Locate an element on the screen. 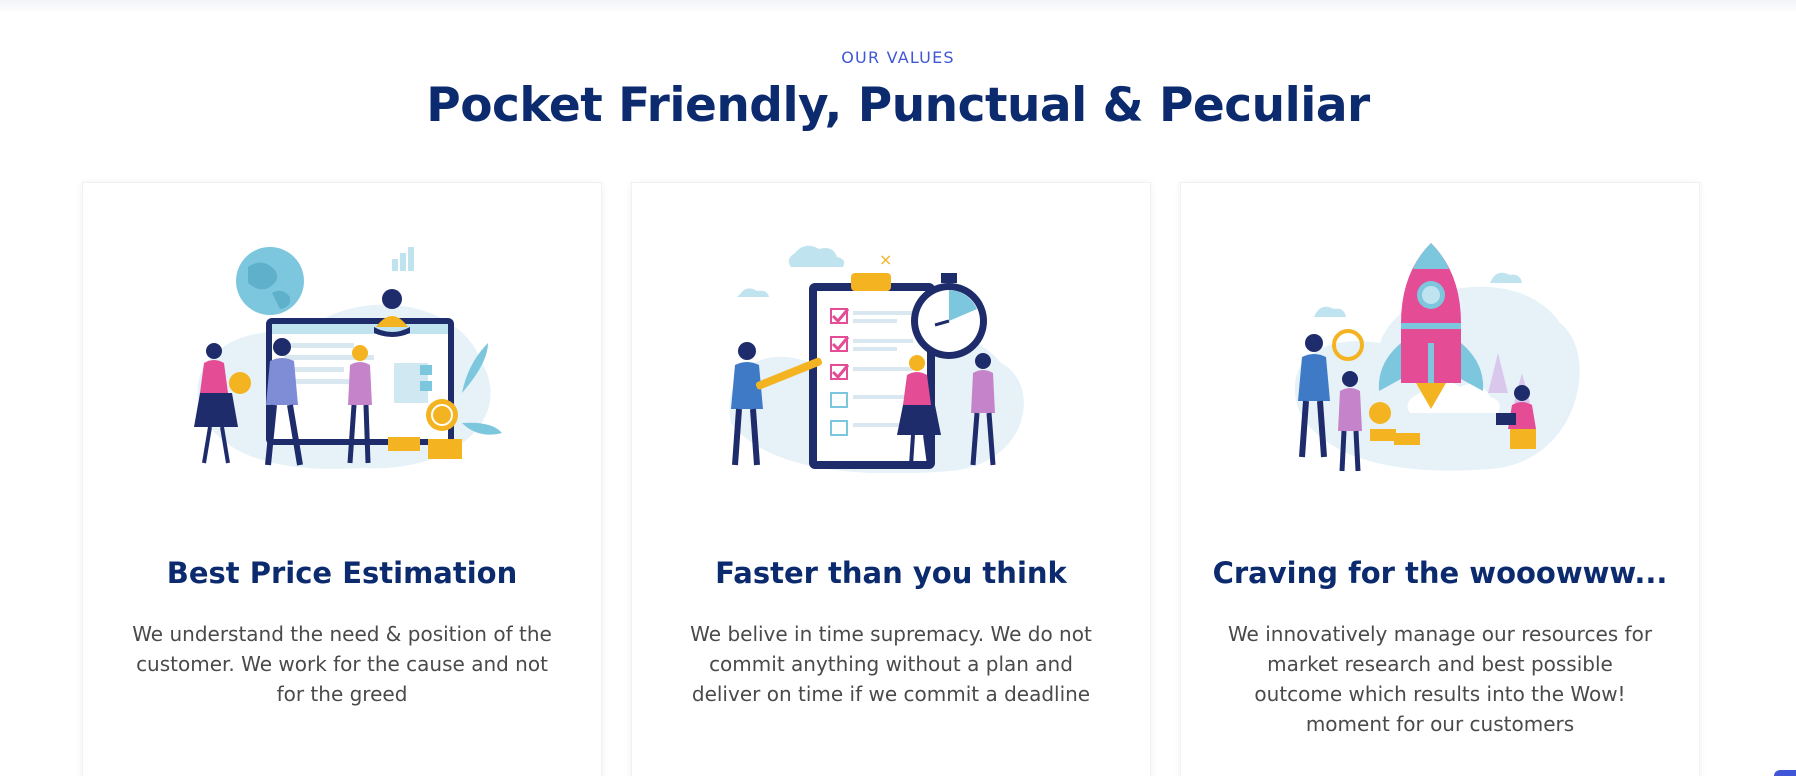 The height and width of the screenshot is (776, 1796). chat-widget-tab is located at coordinates (1785, 773).